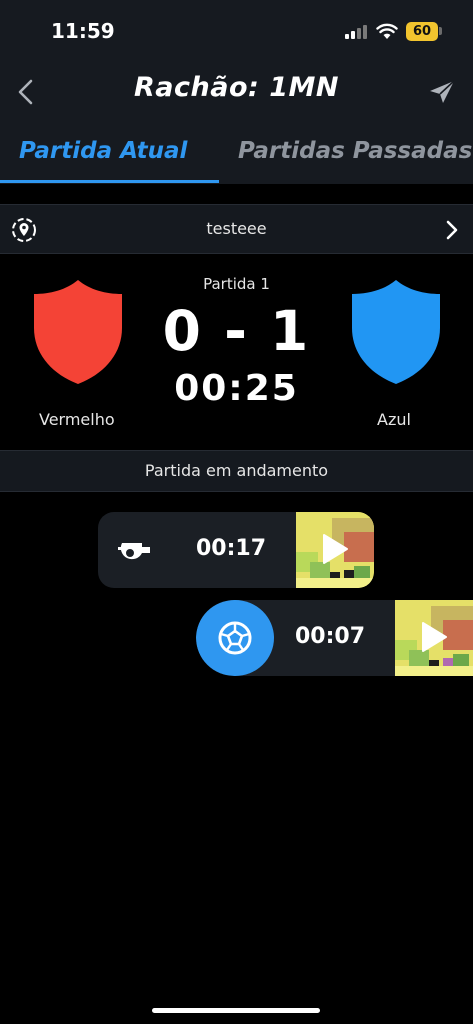  I want to click on away-team-name: Azul, so click(394, 419).